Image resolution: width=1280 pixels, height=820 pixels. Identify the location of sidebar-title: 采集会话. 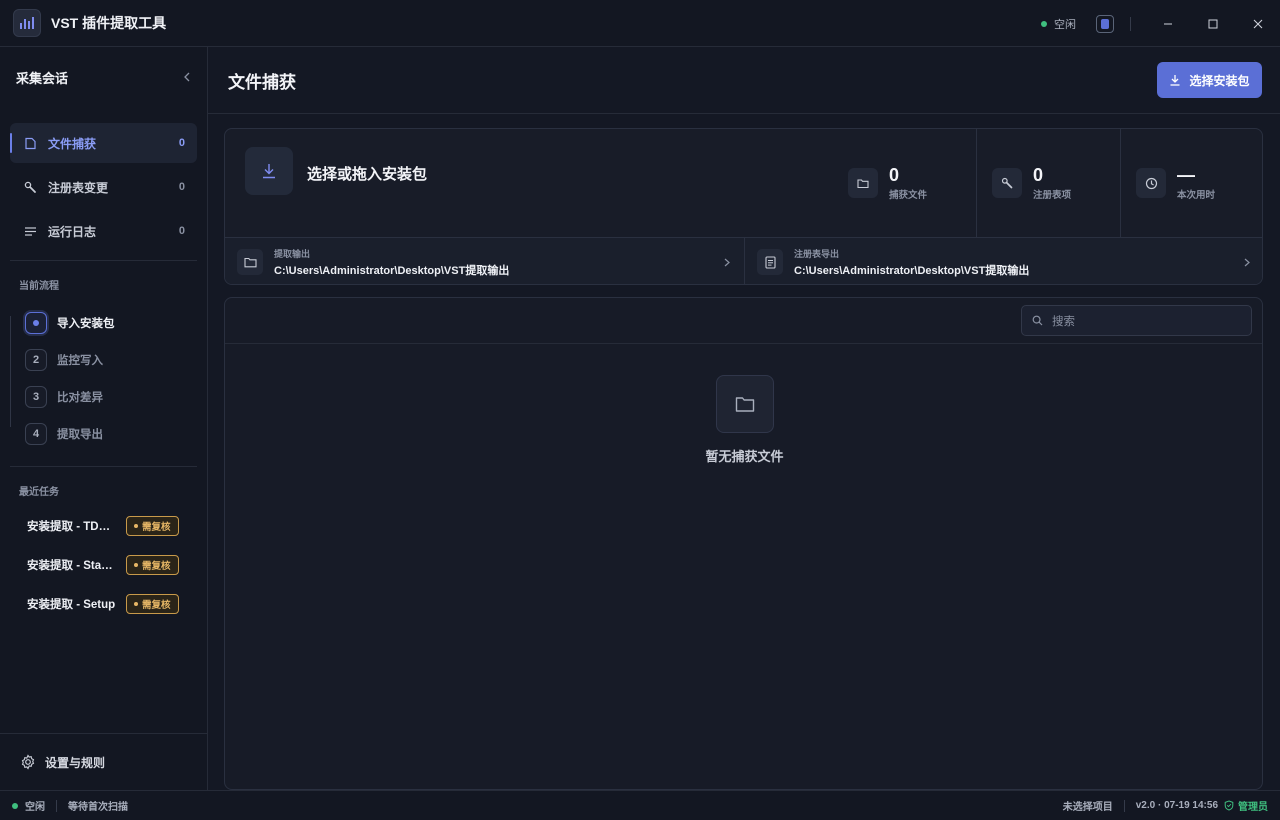
(42, 78).